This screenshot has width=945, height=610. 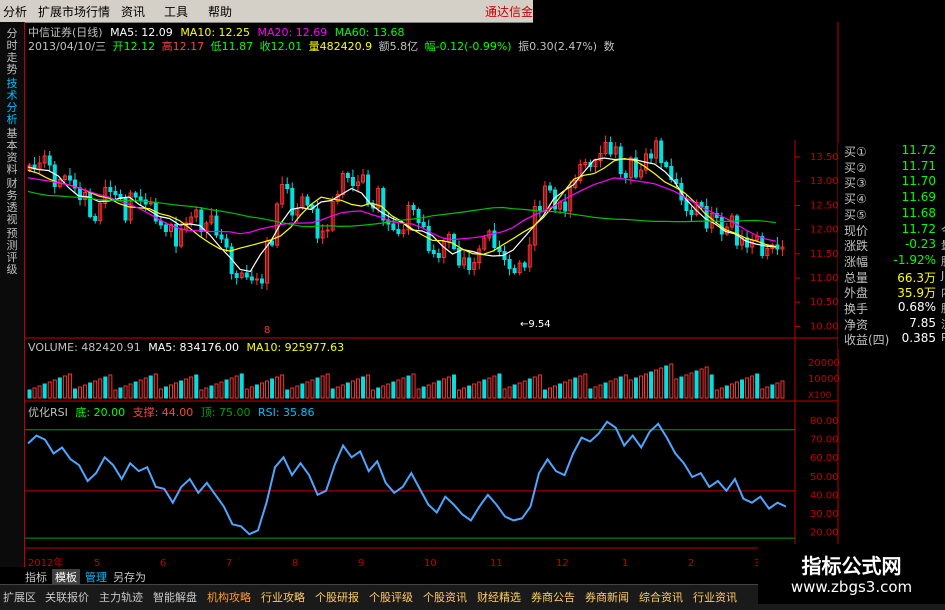 I want to click on bottom-tab: 关联报价, so click(x=67, y=597).